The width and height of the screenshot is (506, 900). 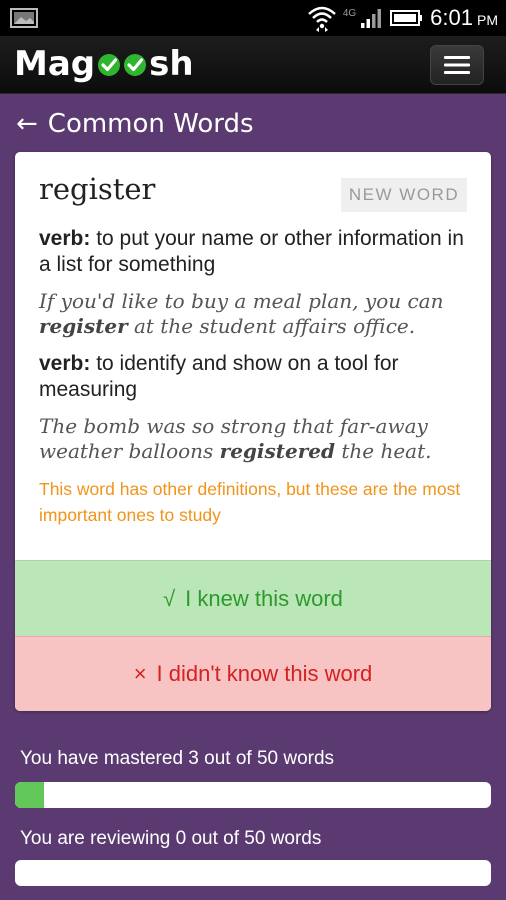 What do you see at coordinates (406, 18) in the screenshot?
I see `battery-icon` at bounding box center [406, 18].